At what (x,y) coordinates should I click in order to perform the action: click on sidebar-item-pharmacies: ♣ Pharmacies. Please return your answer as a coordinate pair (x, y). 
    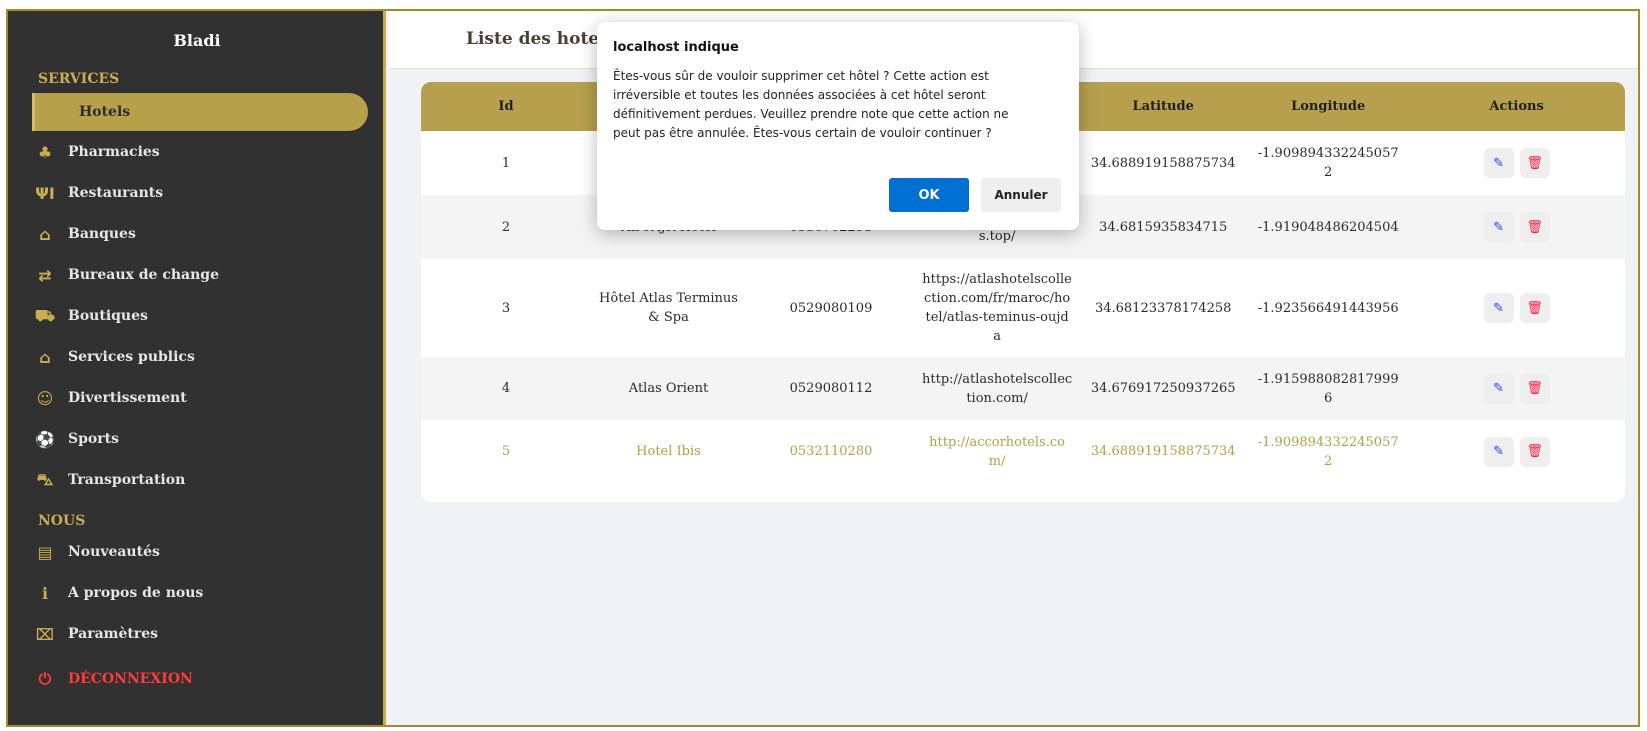
    Looking at the image, I should click on (202, 152).